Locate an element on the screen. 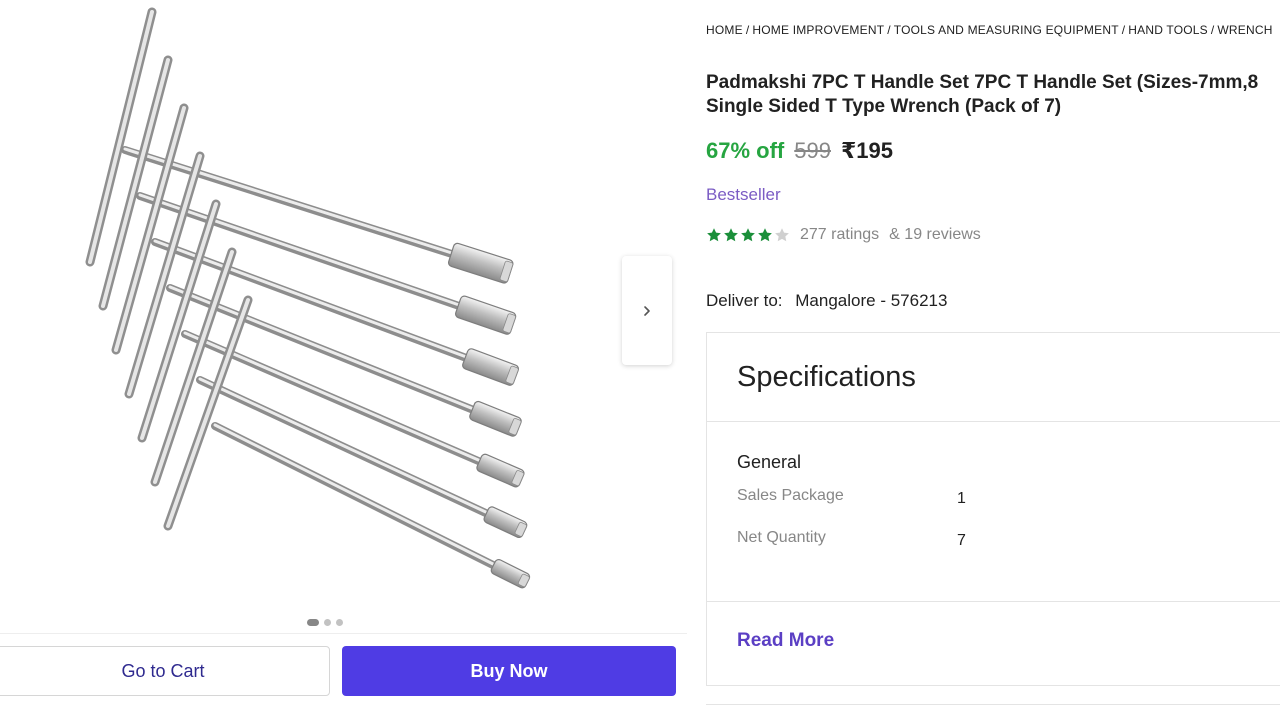  delivery-location: Deliver to: Mangalore - 576213 is located at coordinates (826, 301).